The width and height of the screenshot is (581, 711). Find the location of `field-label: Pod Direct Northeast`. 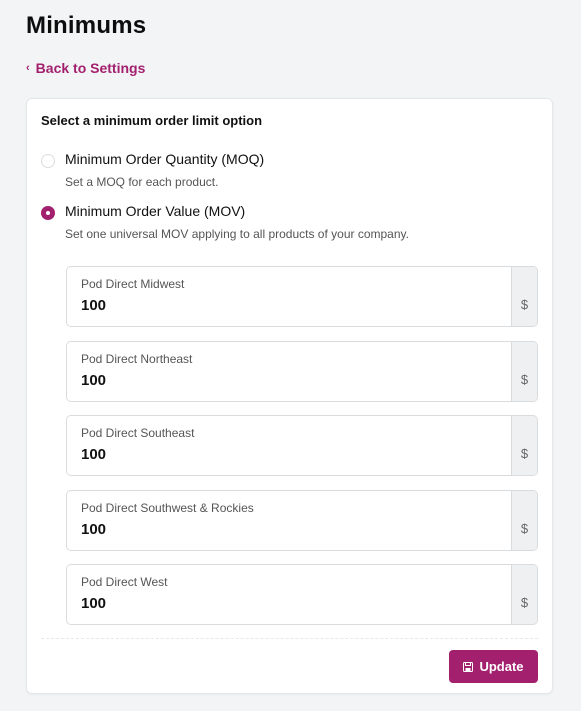

field-label: Pod Direct Northeast is located at coordinates (137, 359).